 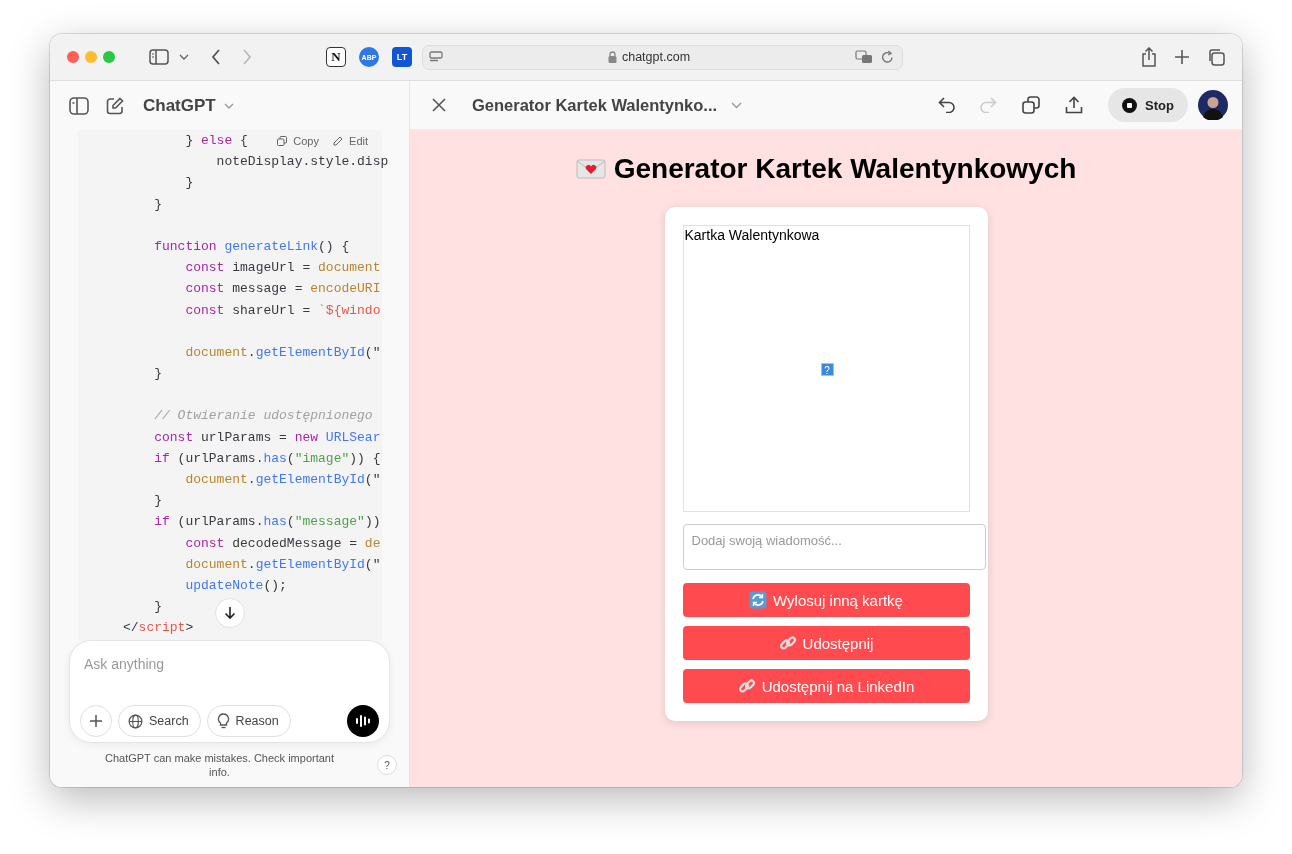 I want to click on arrow-down-icon, so click(x=230, y=613).